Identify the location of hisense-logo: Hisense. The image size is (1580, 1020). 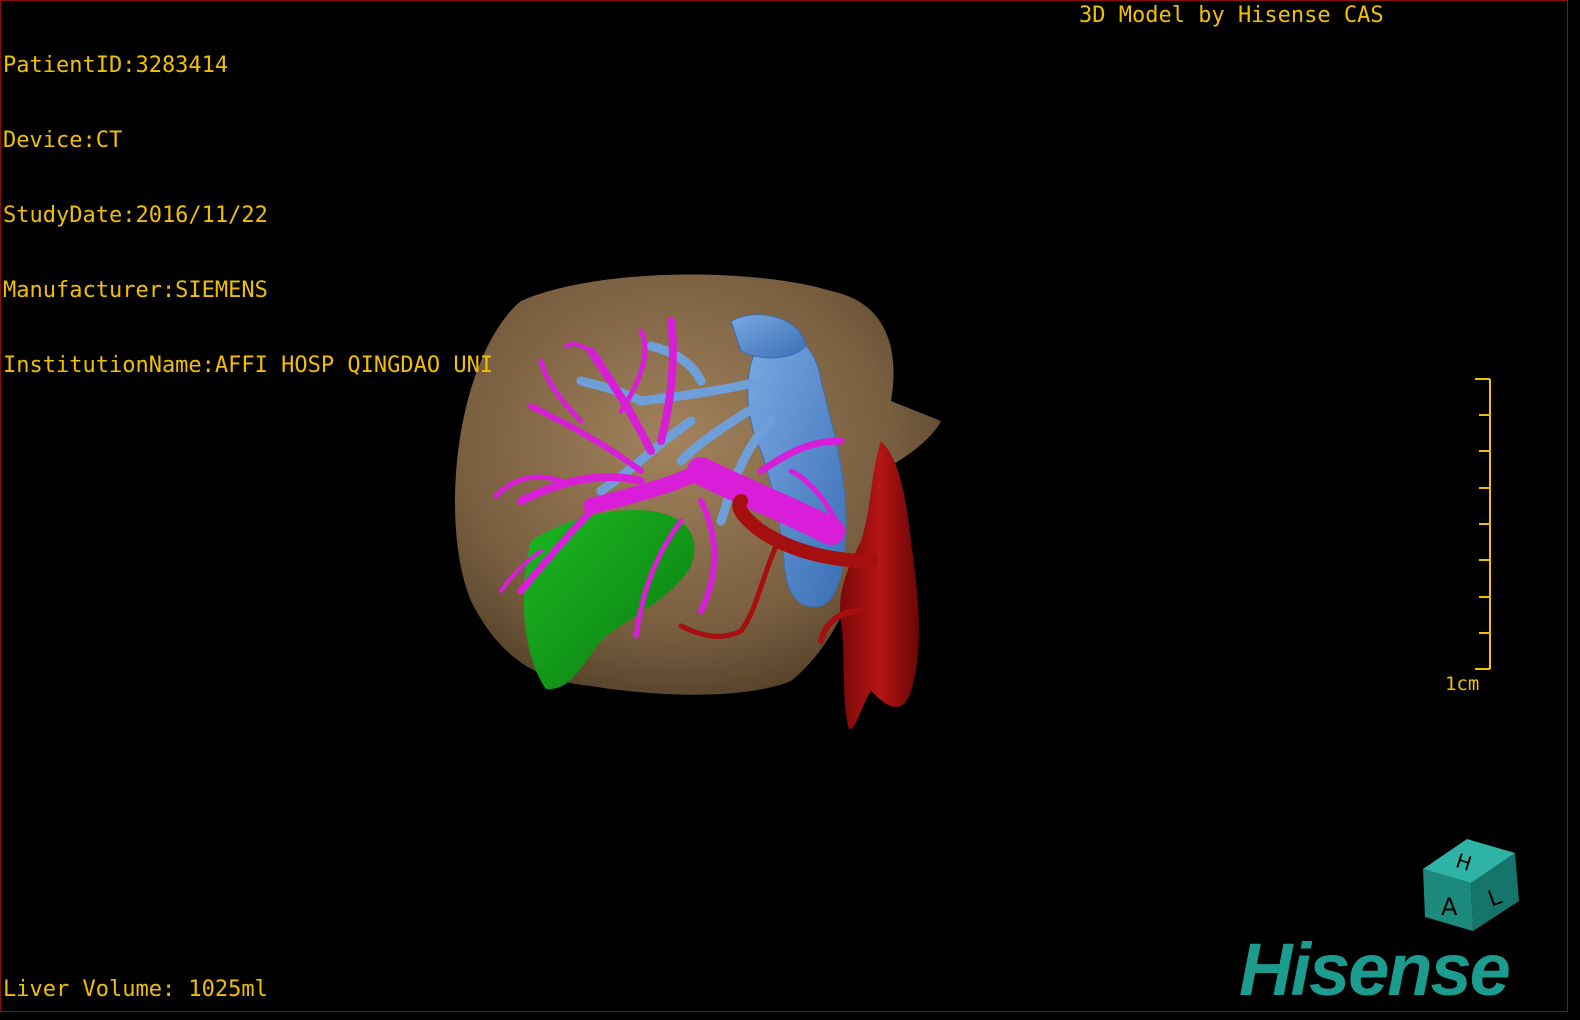
(1375, 969).